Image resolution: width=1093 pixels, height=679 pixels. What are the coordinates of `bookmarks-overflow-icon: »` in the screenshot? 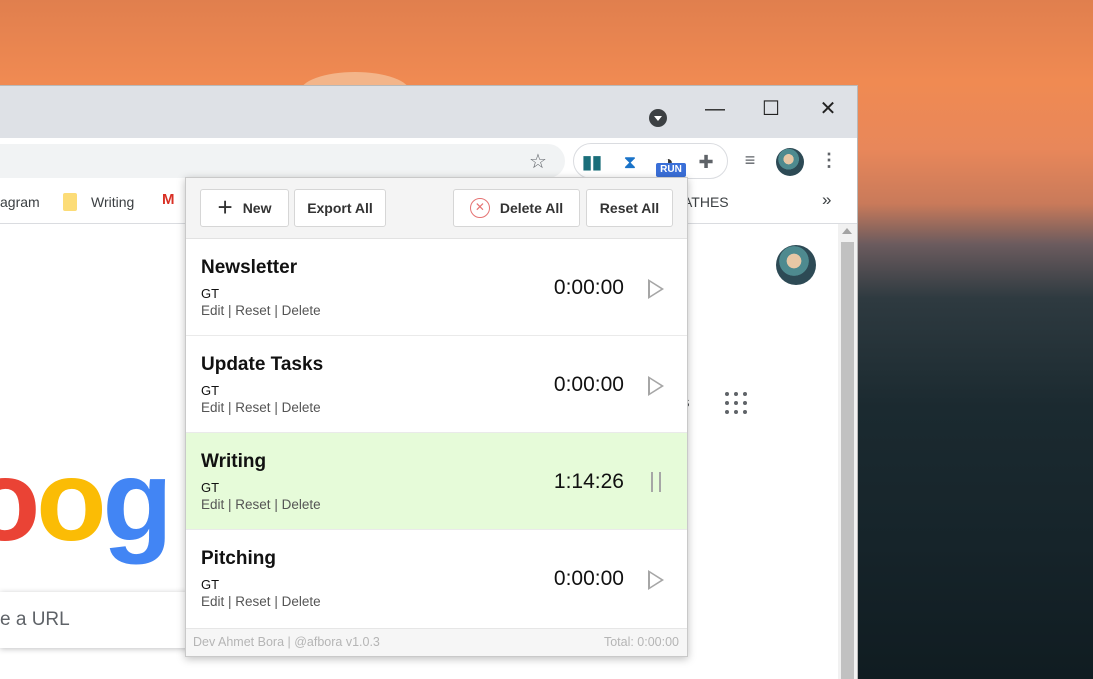 It's located at (826, 200).